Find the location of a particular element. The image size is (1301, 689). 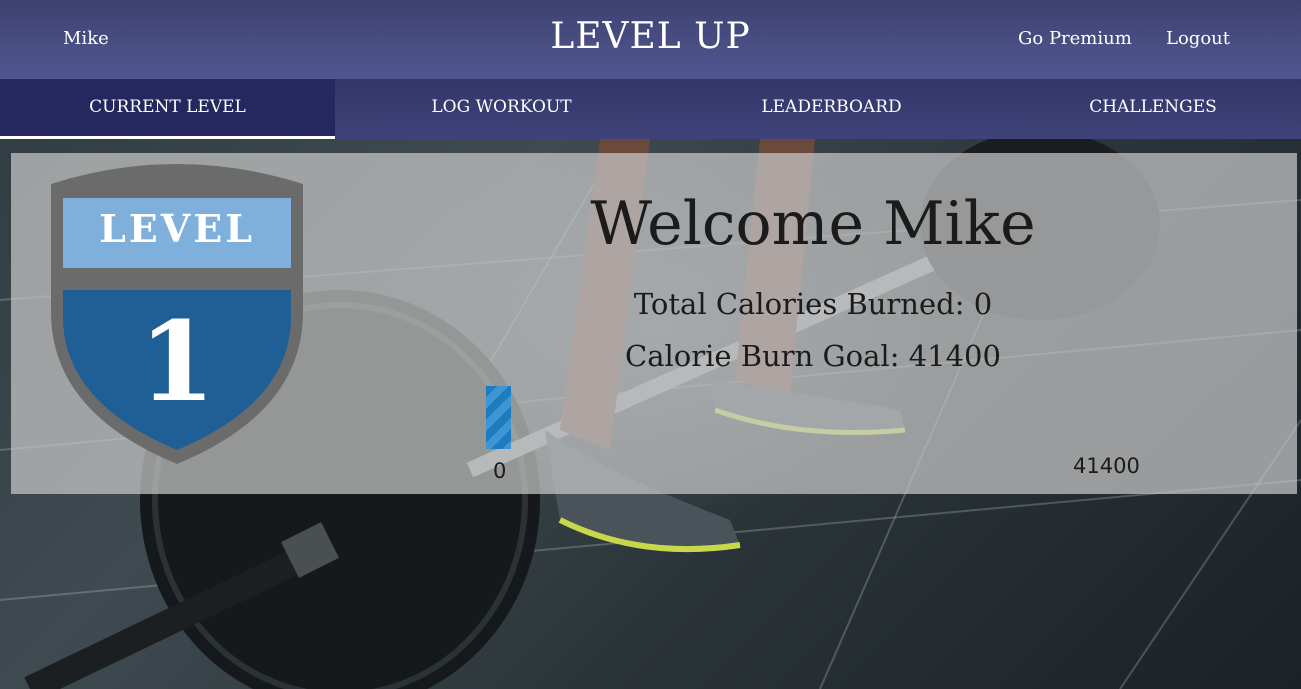

logout-link: Logout is located at coordinates (1198, 38).